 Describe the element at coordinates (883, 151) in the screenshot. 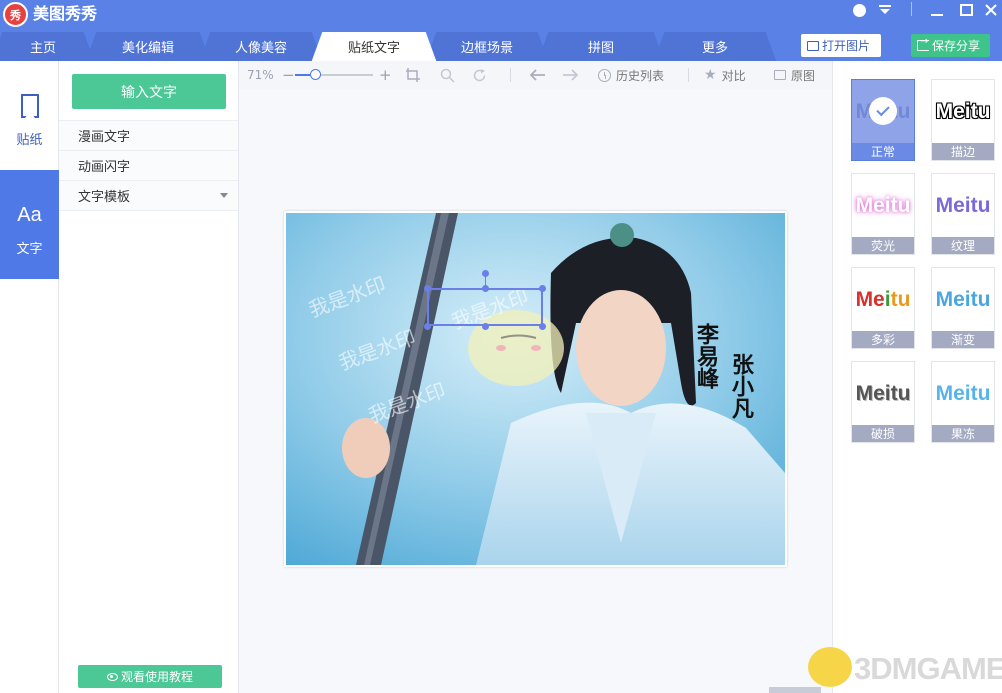

I see `effect-label: 正常` at that location.